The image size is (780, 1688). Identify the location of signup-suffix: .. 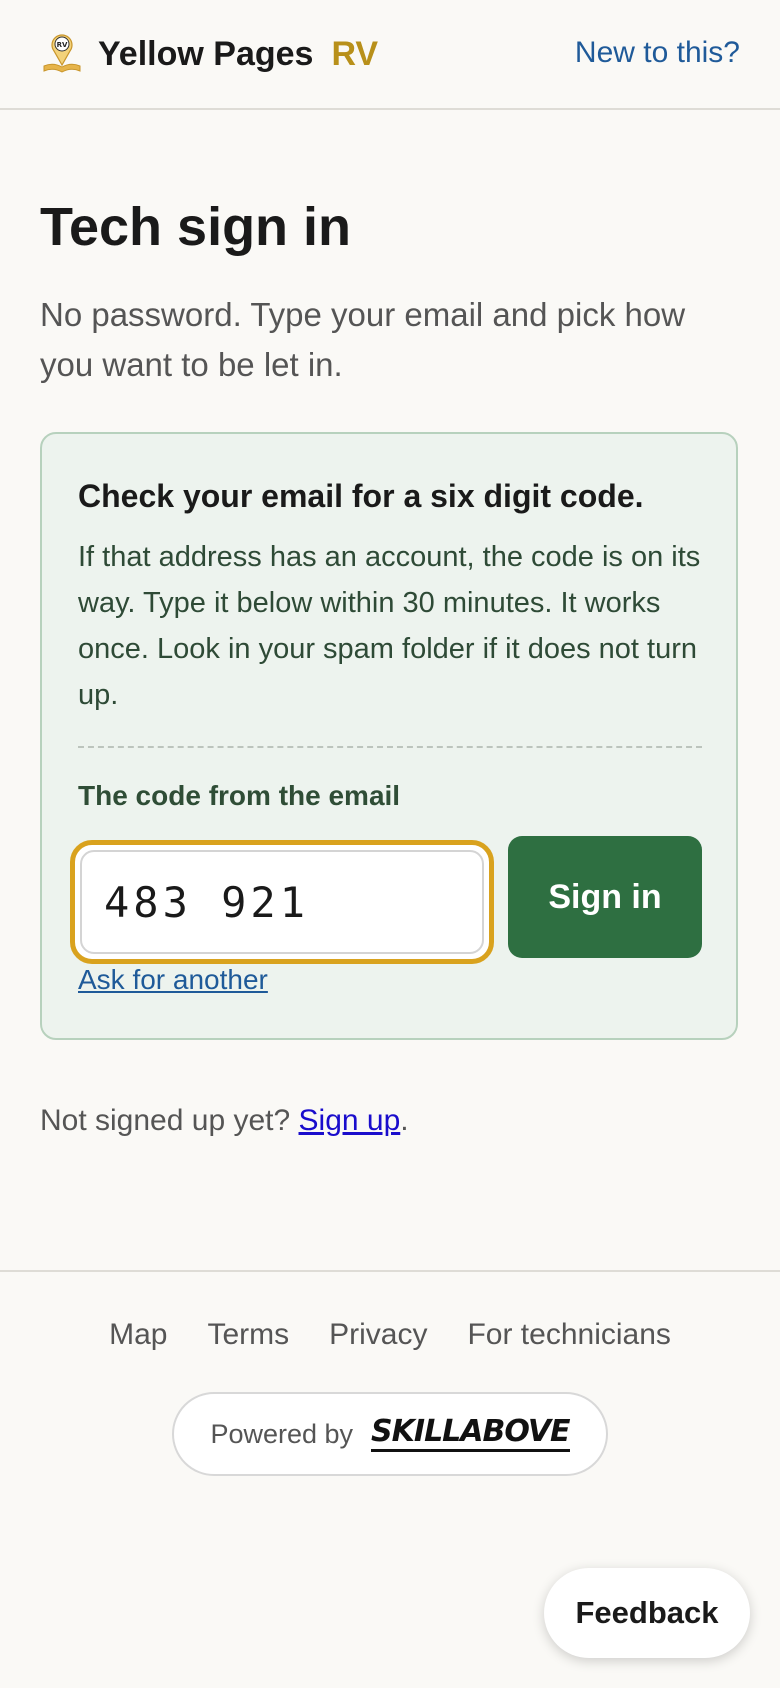
(404, 1120).